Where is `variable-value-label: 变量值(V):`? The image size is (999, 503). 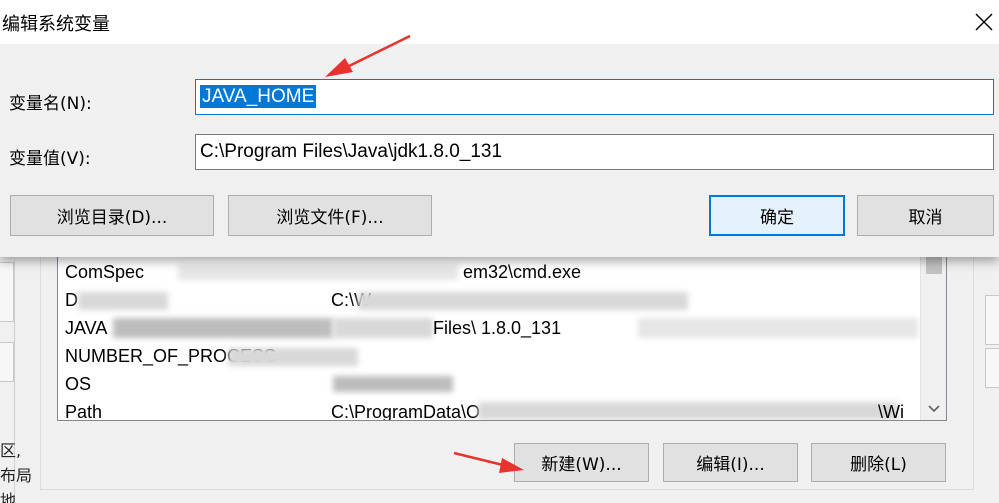
variable-value-label: 变量值(V): is located at coordinates (50, 159).